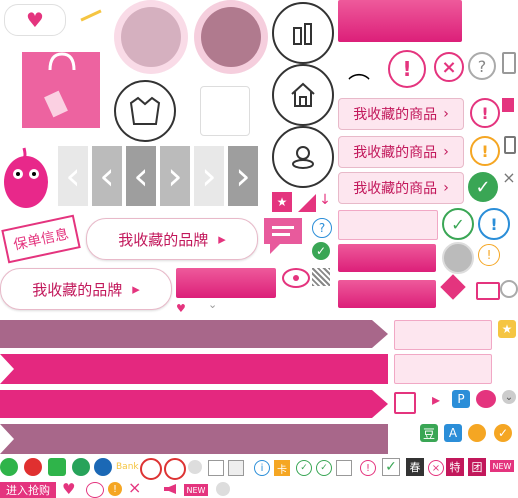  Describe the element at coordinates (226, 283) in the screenshot. I see `pink-button-mid` at that location.